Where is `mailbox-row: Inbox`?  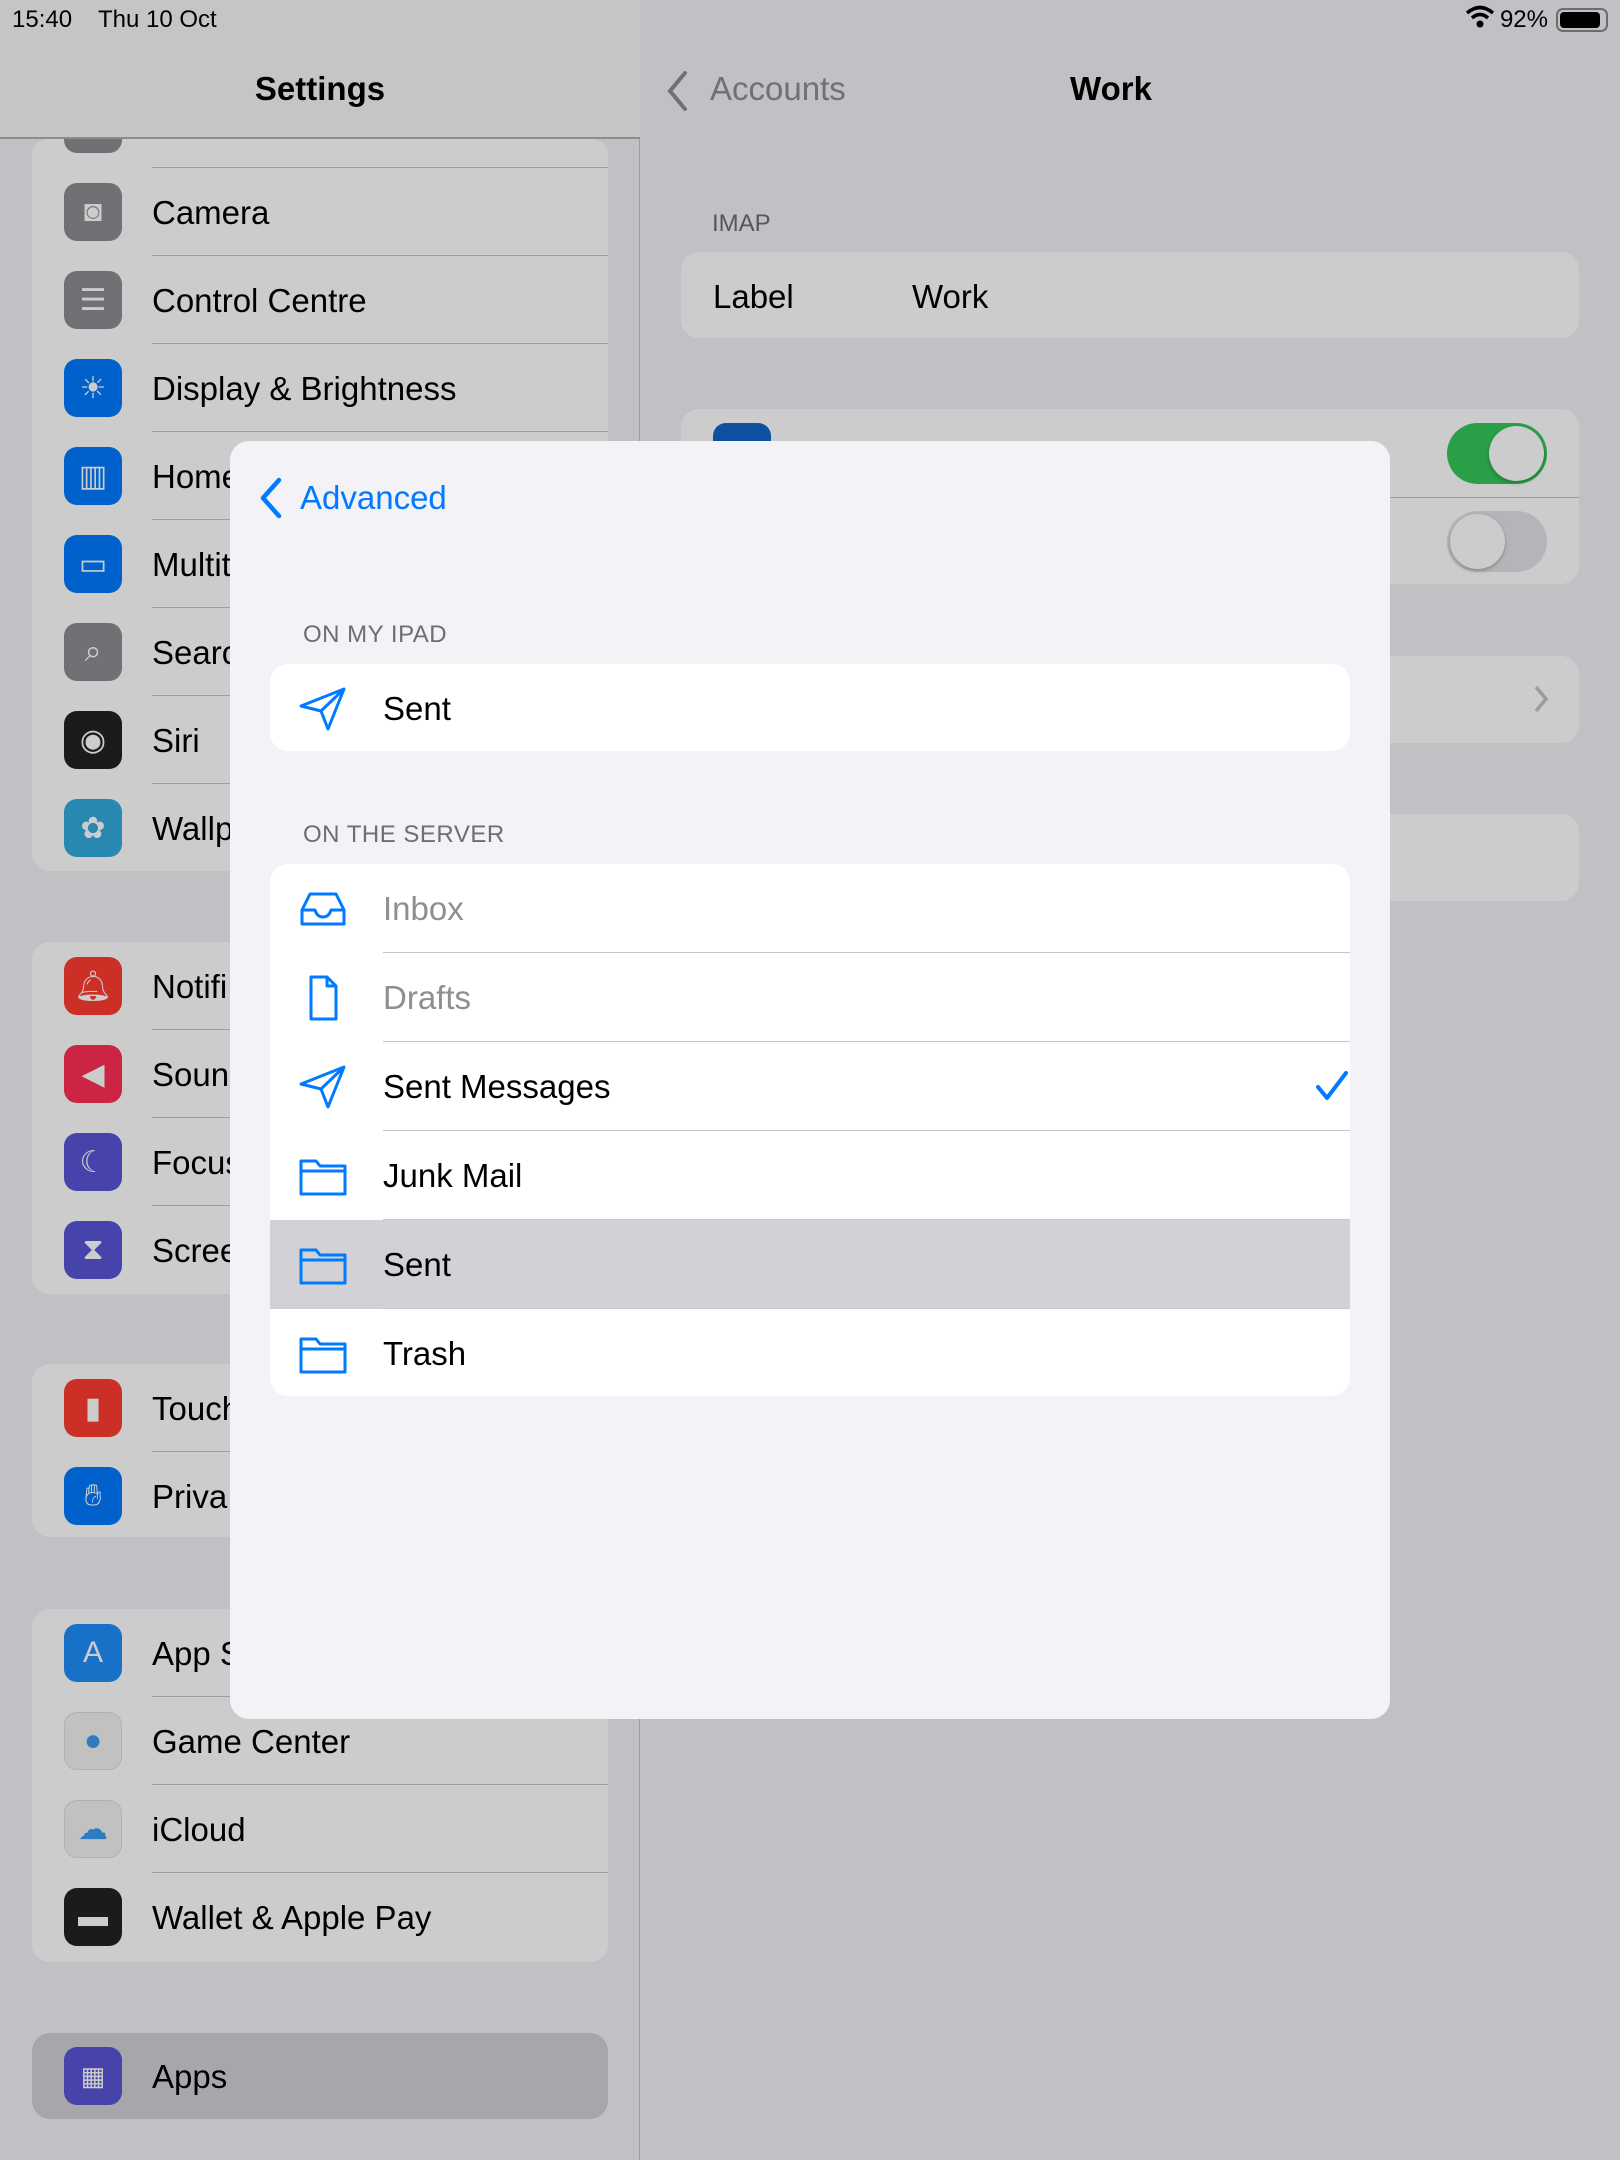
mailbox-row: Inbox is located at coordinates (810, 908).